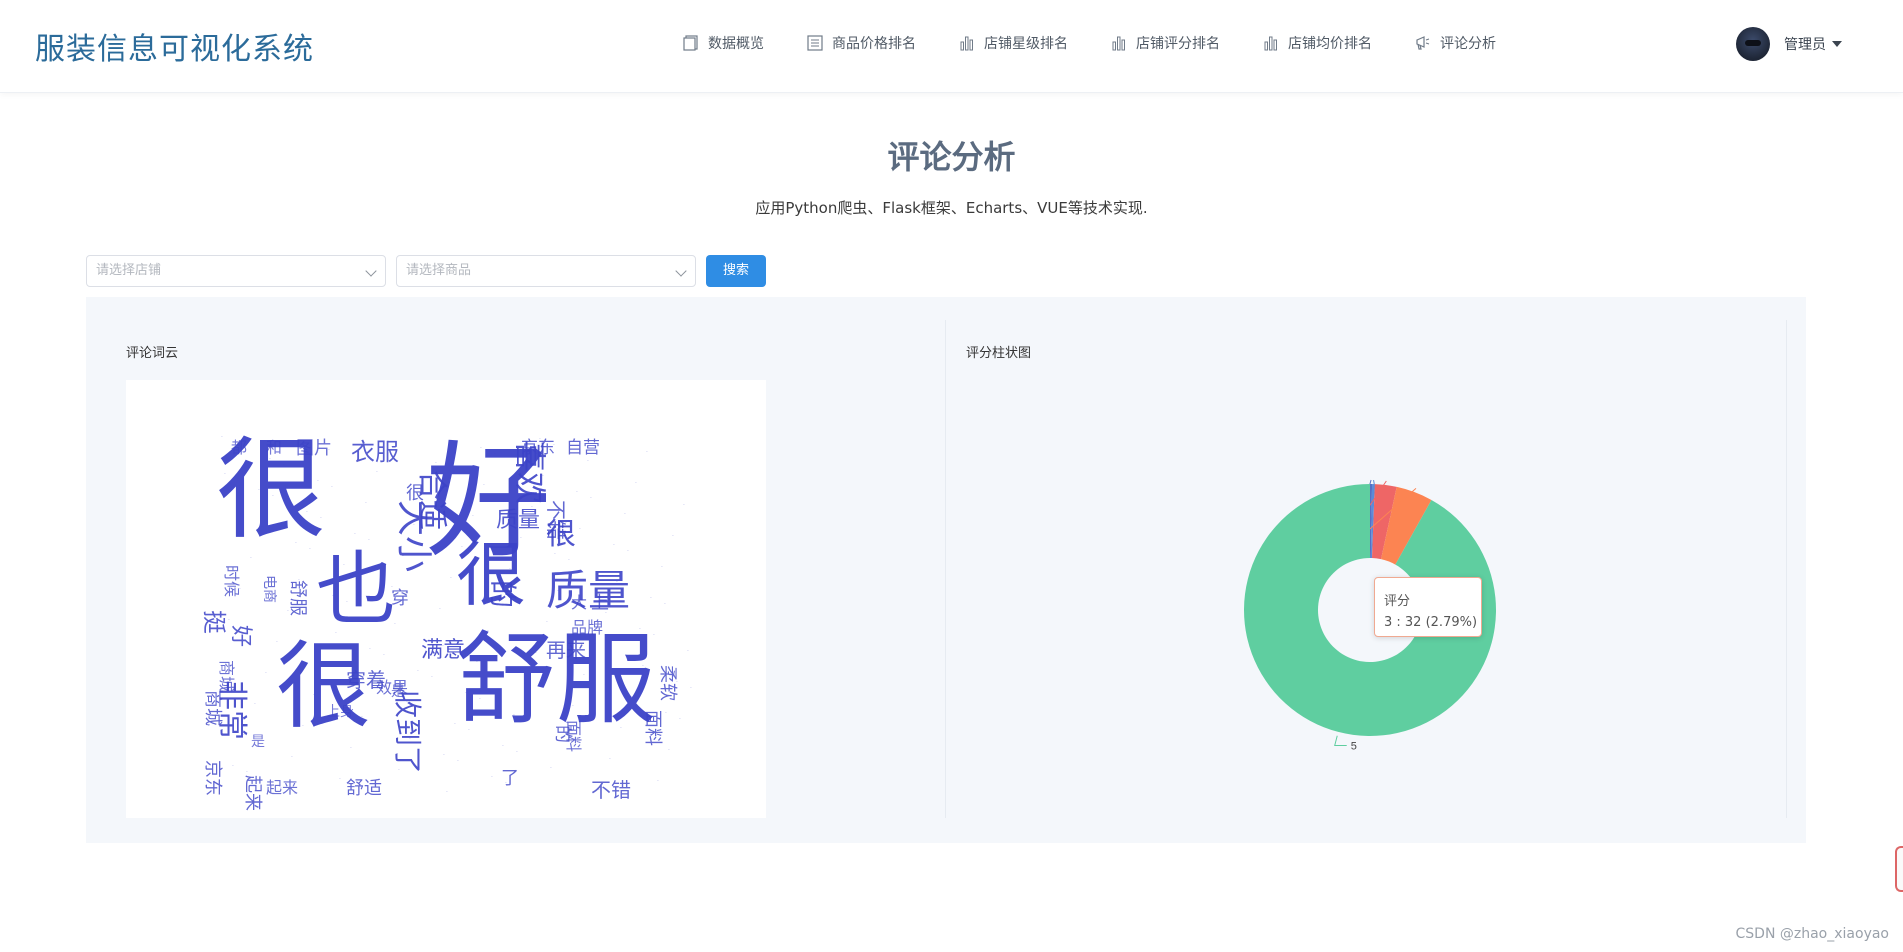 Image resolution: width=1903 pixels, height=952 pixels. Describe the element at coordinates (252, 793) in the screenshot. I see `wordcloud-word: 起来` at that location.